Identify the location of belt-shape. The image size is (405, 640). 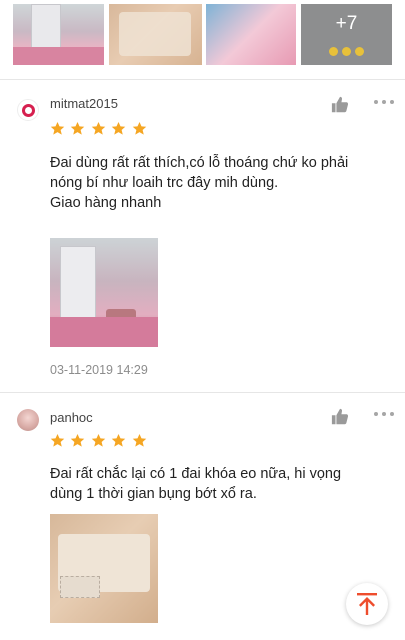
(155, 34).